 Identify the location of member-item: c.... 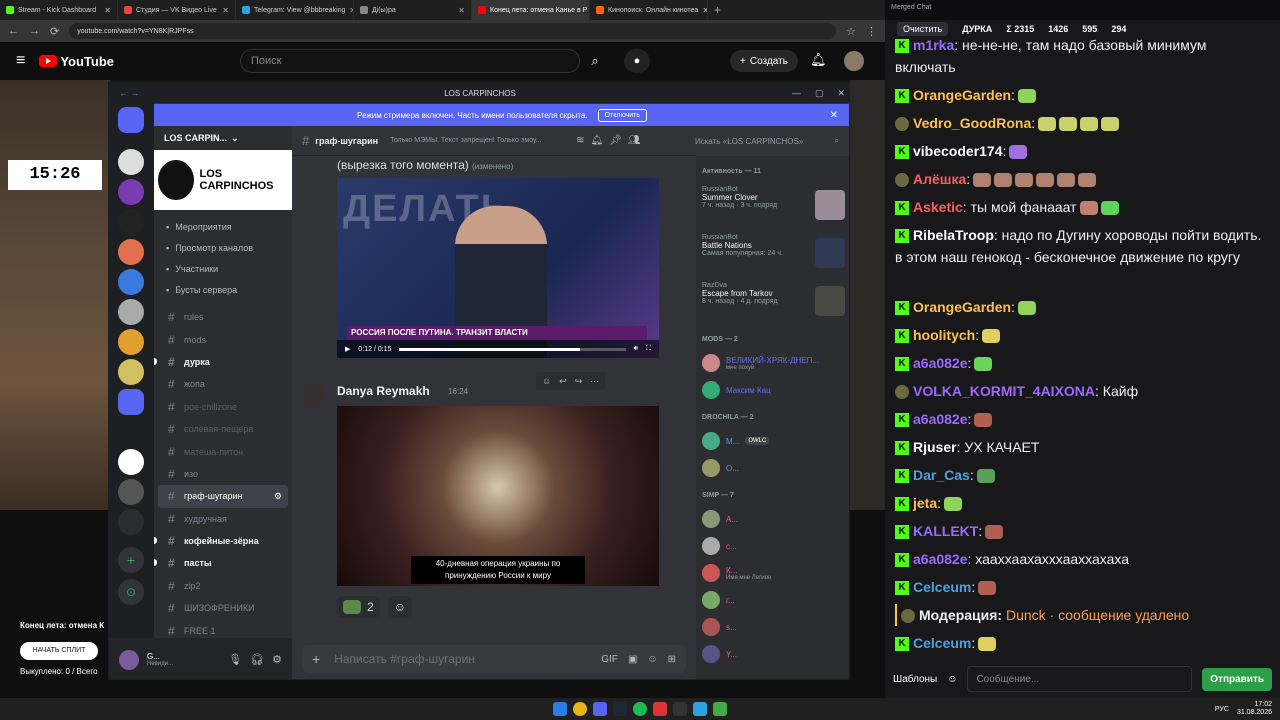
(773, 546).